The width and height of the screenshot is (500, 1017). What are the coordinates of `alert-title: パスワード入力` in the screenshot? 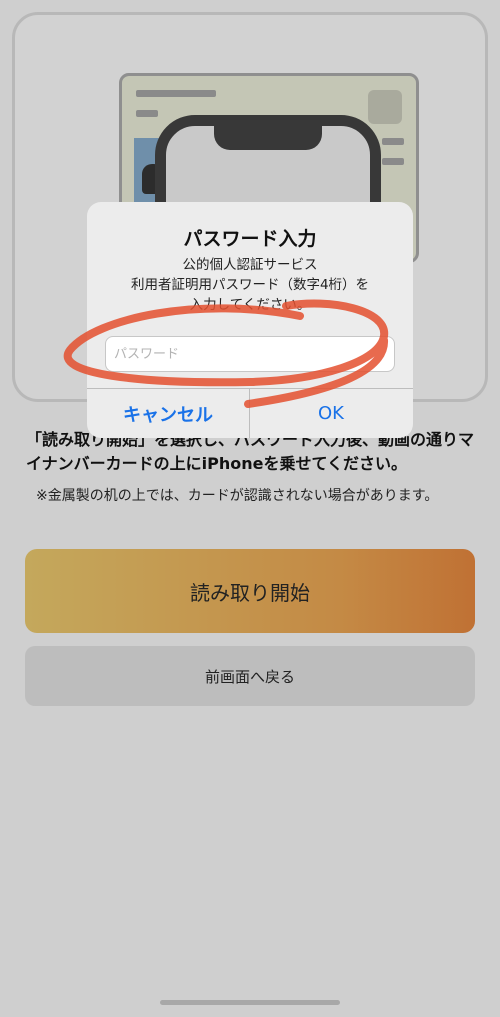 It's located at (250, 239).